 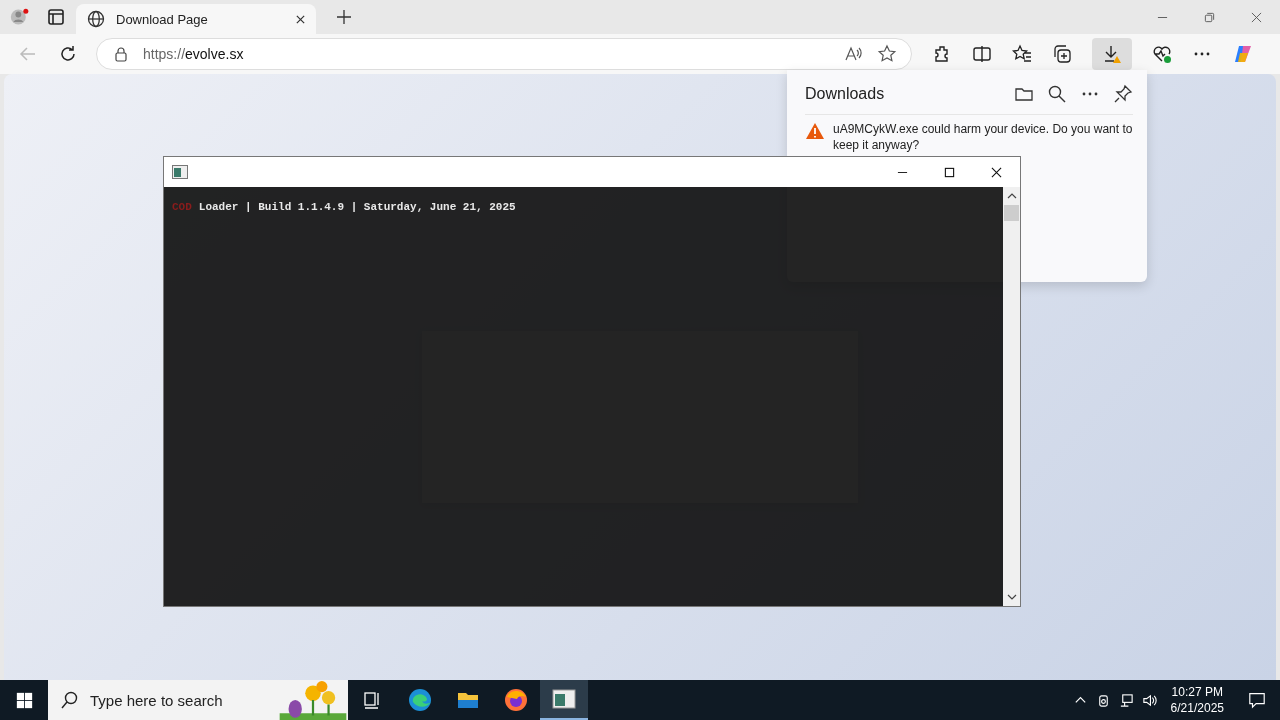 I want to click on refresh-icon, so click(x=68, y=54).